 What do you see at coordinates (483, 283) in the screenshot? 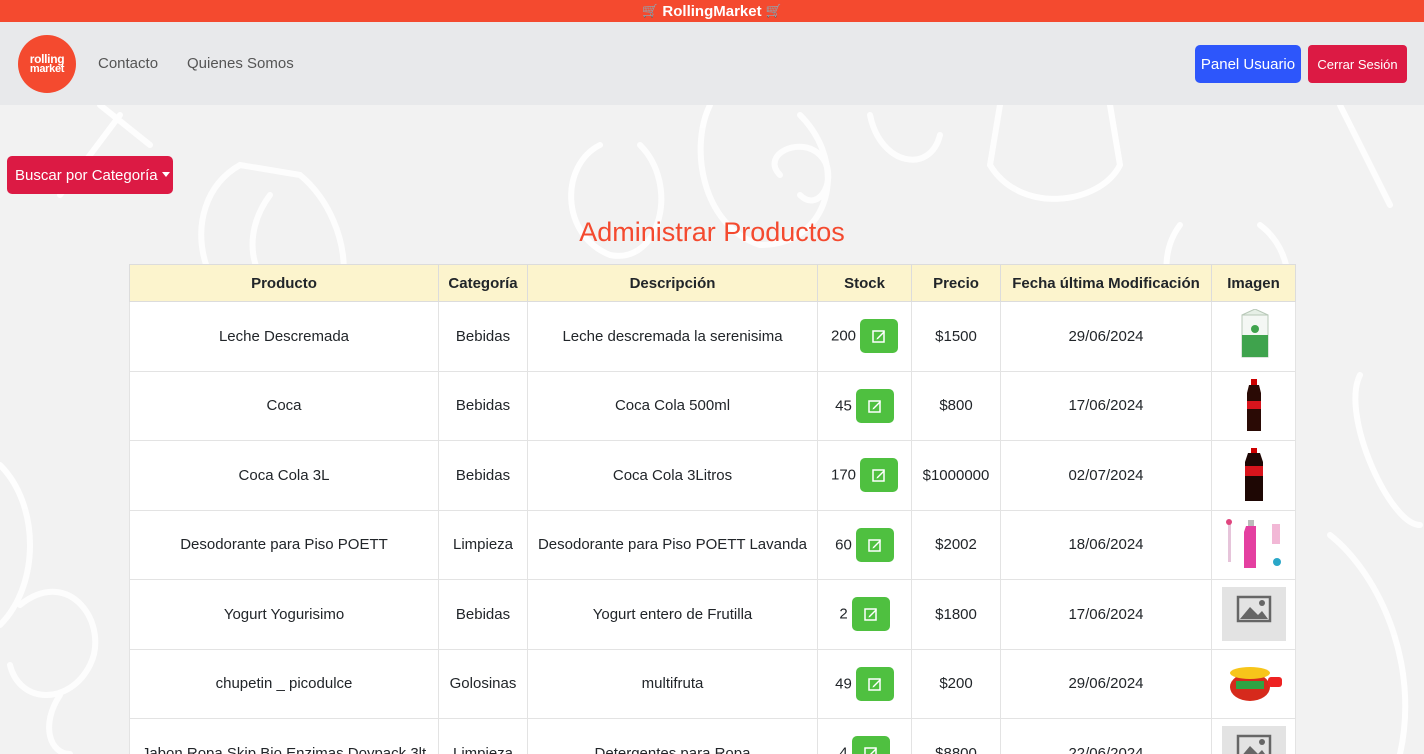
I see `header-categoria: Categoría` at bounding box center [483, 283].